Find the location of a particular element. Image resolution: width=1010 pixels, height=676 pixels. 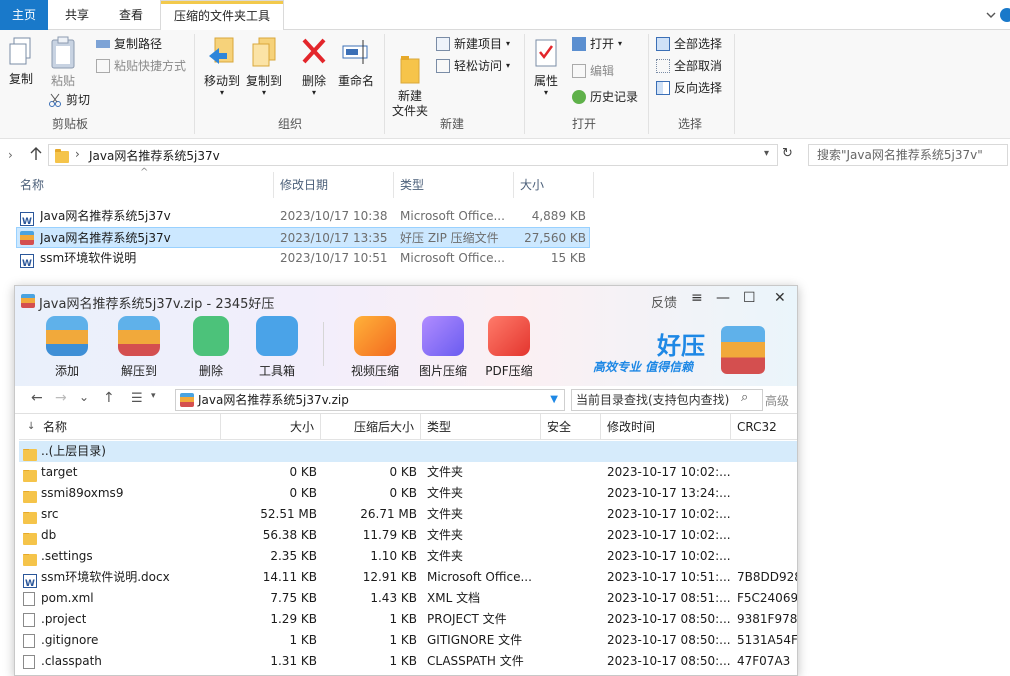

zip-column-name: ↓ 名称 is located at coordinates (120, 427).